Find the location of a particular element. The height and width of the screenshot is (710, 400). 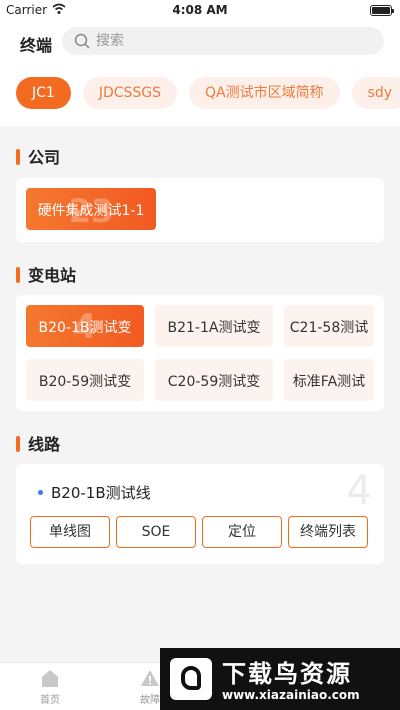

tab-home: 首页 is located at coordinates (50, 686).